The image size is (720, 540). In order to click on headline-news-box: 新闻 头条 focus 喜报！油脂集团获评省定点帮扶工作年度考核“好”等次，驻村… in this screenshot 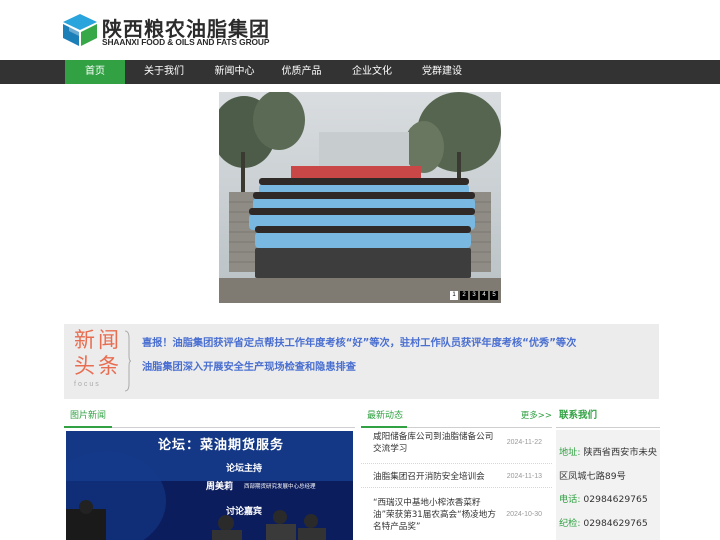, I will do `click(361, 361)`.